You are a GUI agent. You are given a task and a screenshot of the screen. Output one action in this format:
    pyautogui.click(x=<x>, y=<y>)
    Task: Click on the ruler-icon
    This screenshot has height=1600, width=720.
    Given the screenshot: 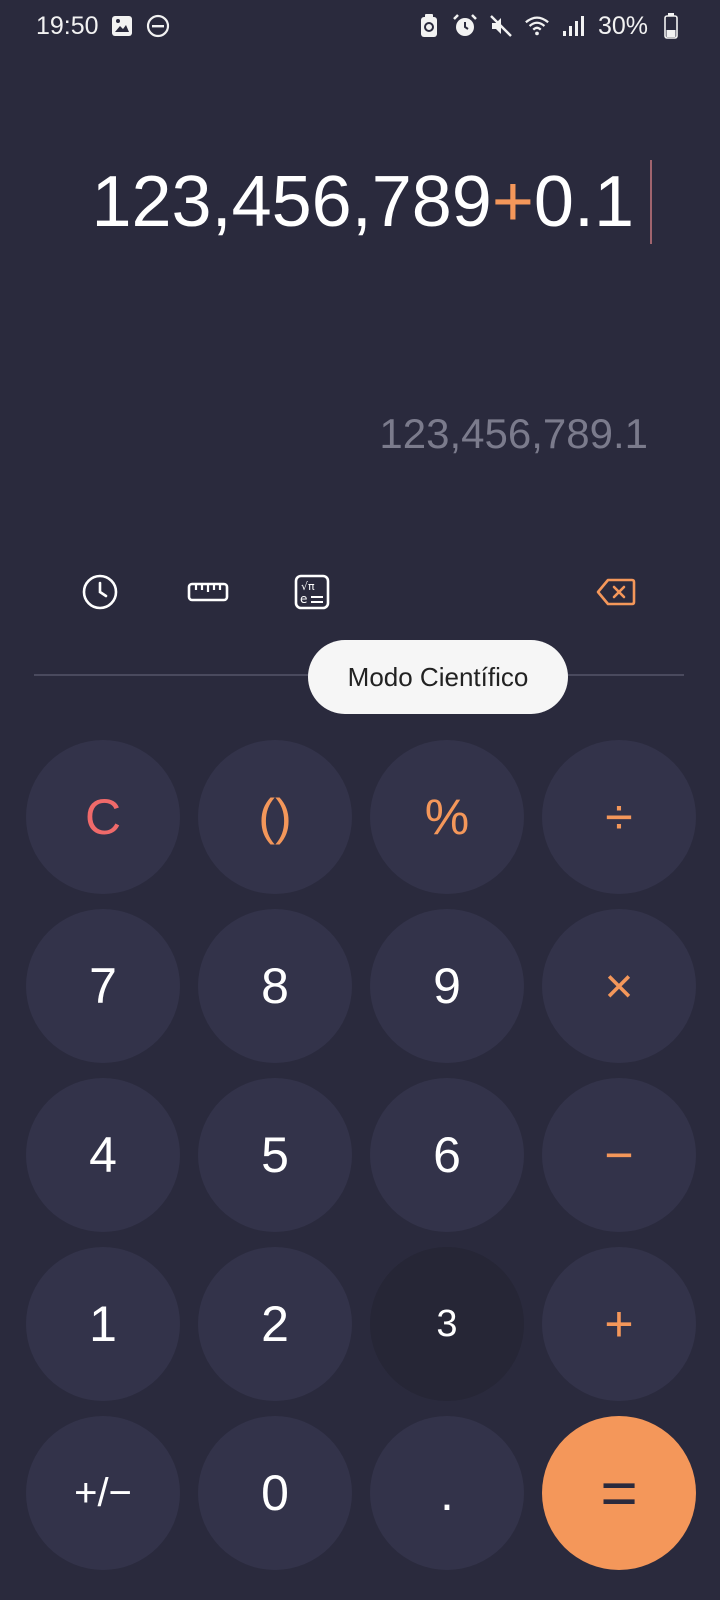 What is the action you would take?
    pyautogui.click(x=208, y=594)
    